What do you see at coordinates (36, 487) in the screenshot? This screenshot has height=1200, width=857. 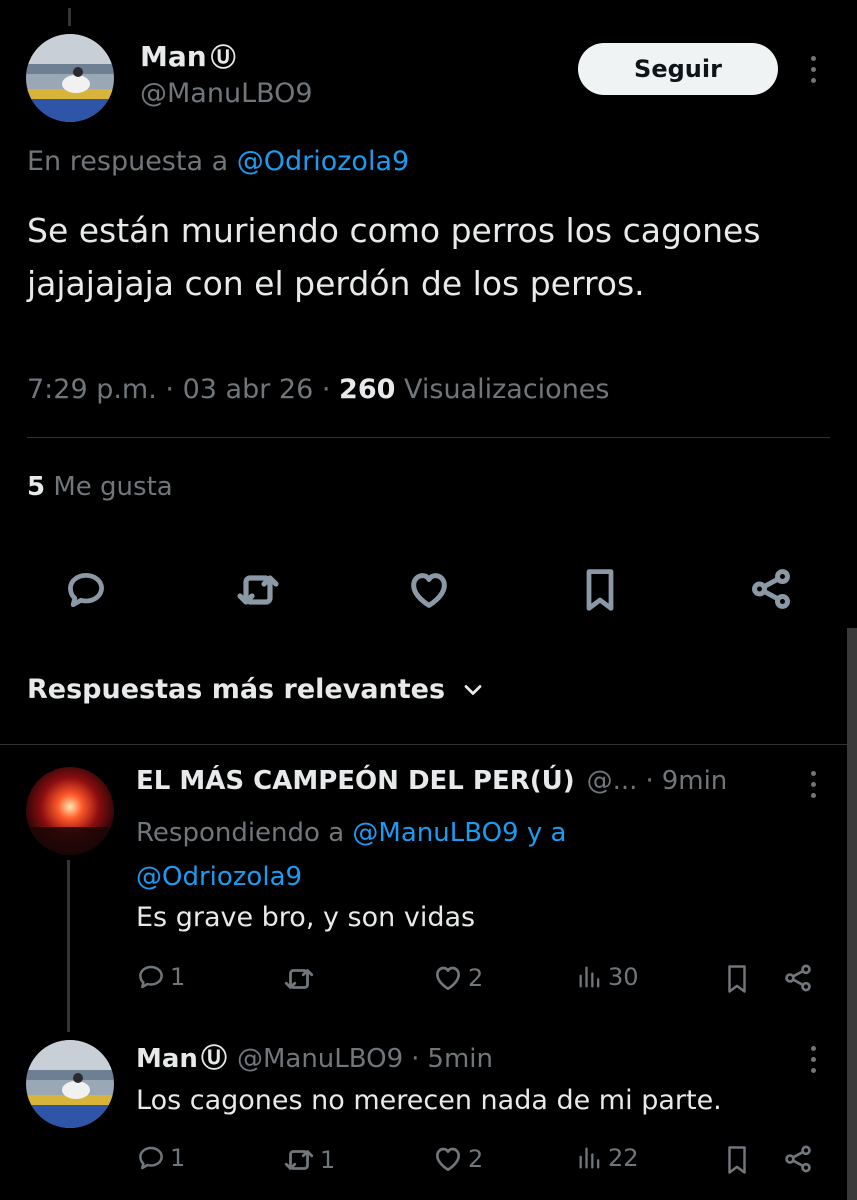 I see `likes-count: 5` at bounding box center [36, 487].